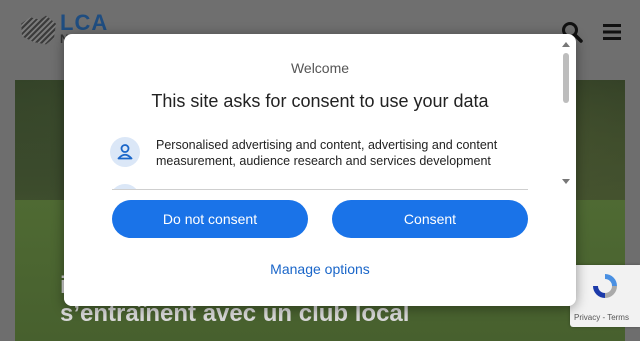 Image resolution: width=640 pixels, height=341 pixels. I want to click on consent-button: Consent, so click(430, 219).